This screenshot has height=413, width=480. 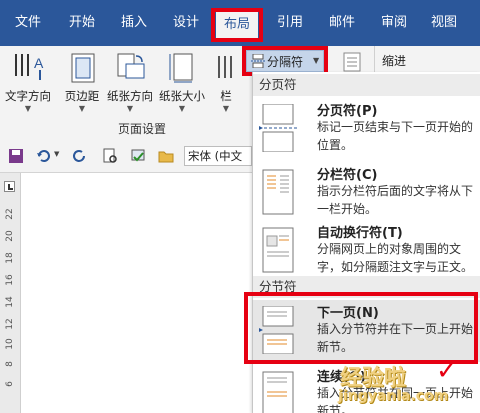 What do you see at coordinates (9, 186) in the screenshot?
I see `tab-selector-icon` at bounding box center [9, 186].